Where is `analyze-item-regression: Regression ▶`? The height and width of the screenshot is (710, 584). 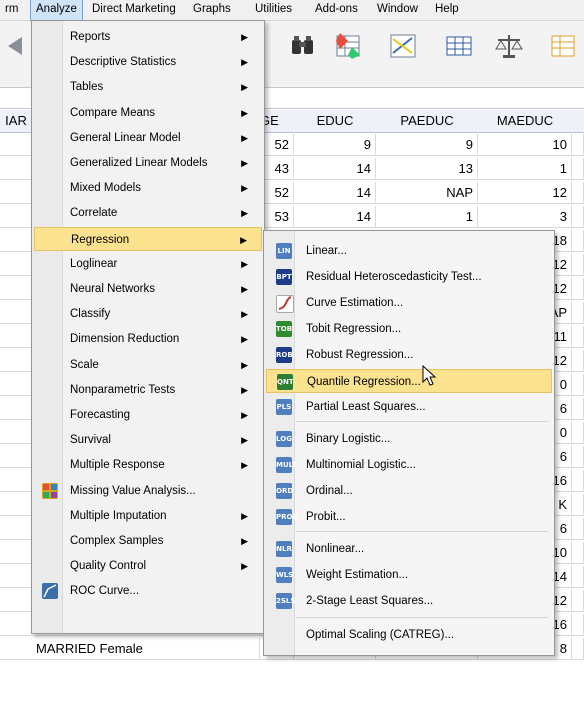 analyze-item-regression: Regression ▶ is located at coordinates (148, 238).